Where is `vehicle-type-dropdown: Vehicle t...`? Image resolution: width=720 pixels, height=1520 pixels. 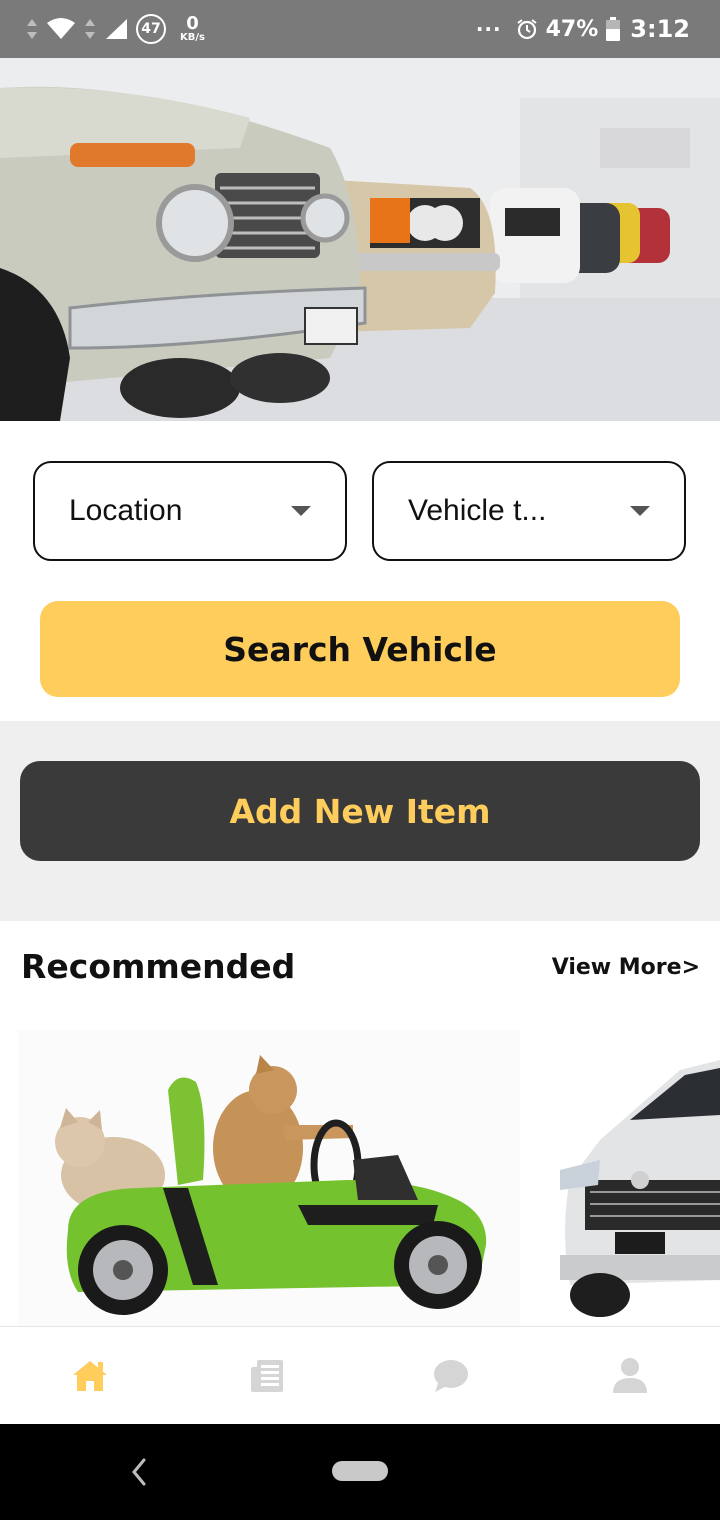 vehicle-type-dropdown: Vehicle t... is located at coordinates (529, 511).